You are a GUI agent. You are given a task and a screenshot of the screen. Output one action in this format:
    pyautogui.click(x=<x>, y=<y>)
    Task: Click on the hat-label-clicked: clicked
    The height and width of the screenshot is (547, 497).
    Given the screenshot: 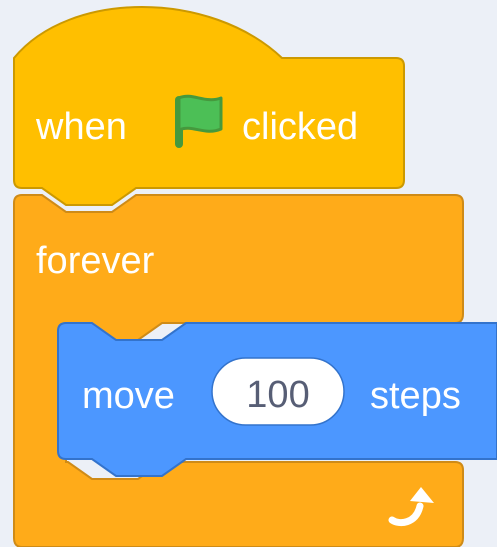 What is the action you would take?
    pyautogui.click(x=300, y=127)
    